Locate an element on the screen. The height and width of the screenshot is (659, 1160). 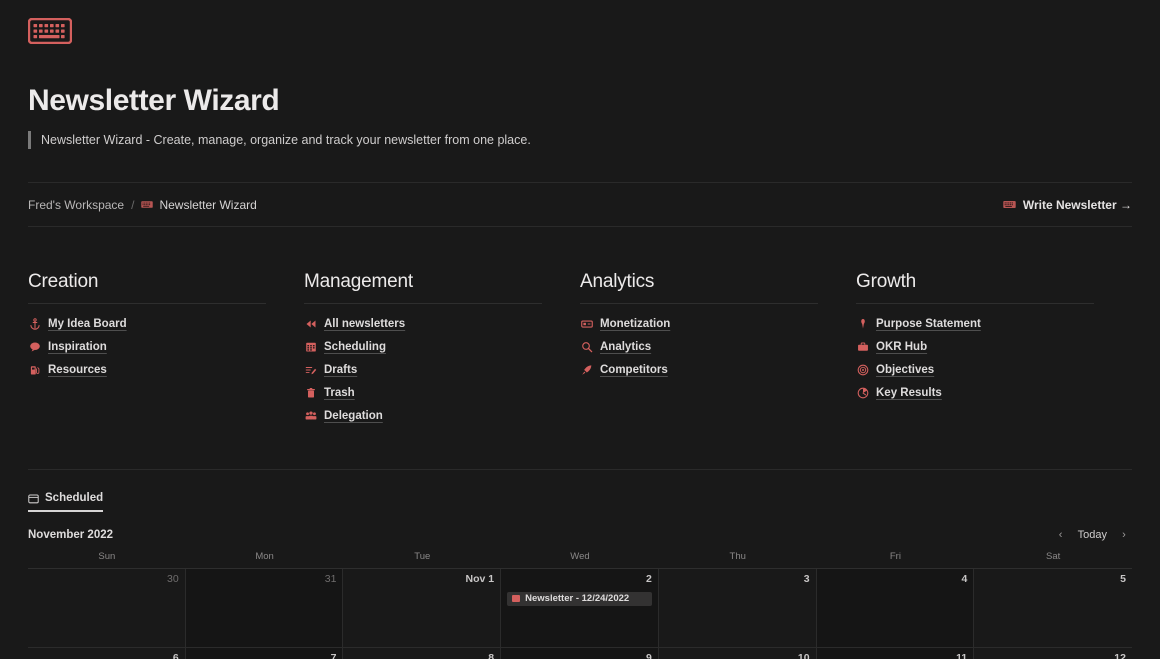
link-delegation: Delegation is located at coordinates (423, 415).